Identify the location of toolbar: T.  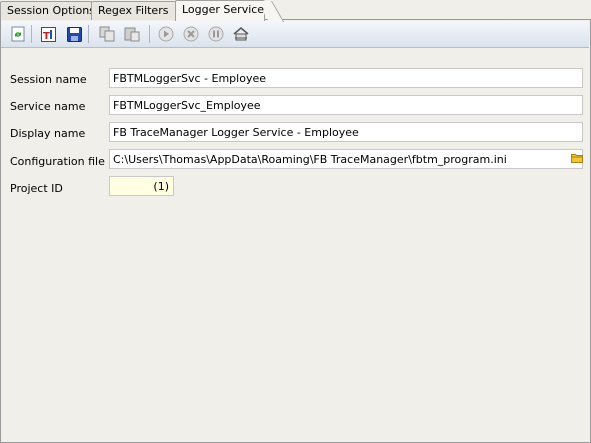
(295, 34).